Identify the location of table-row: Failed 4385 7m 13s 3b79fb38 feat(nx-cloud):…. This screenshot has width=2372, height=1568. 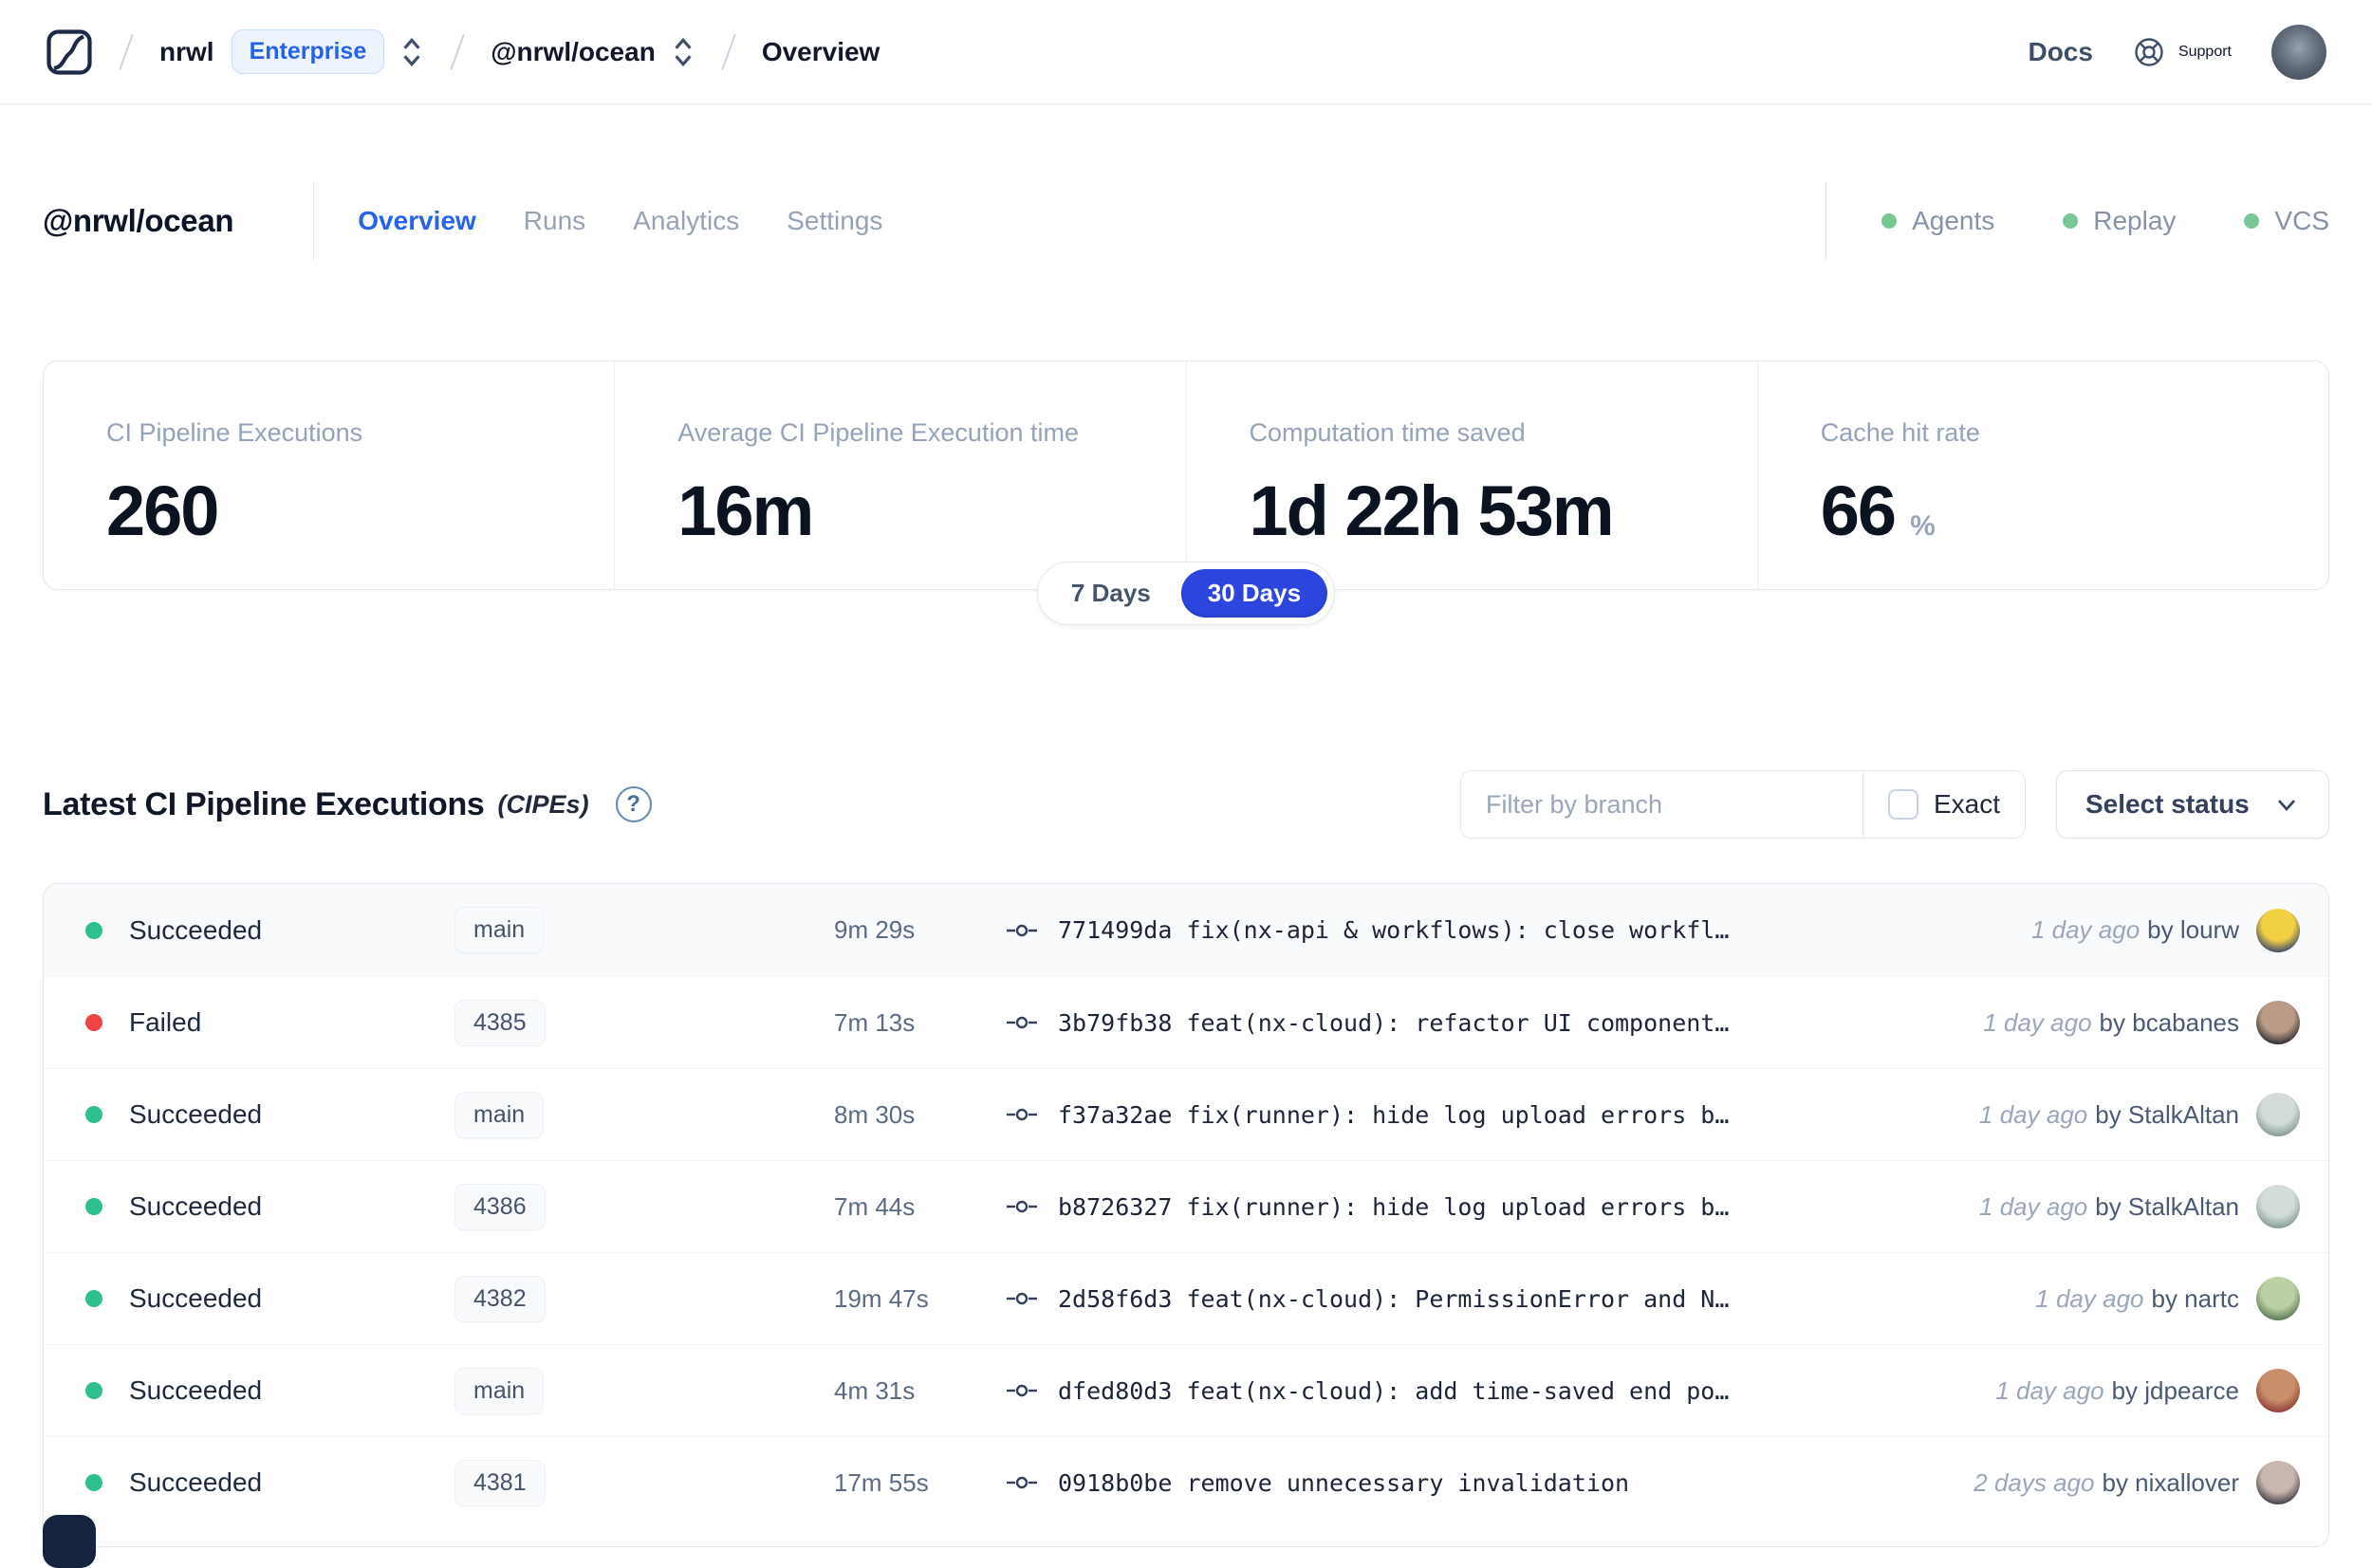
(1186, 1022).